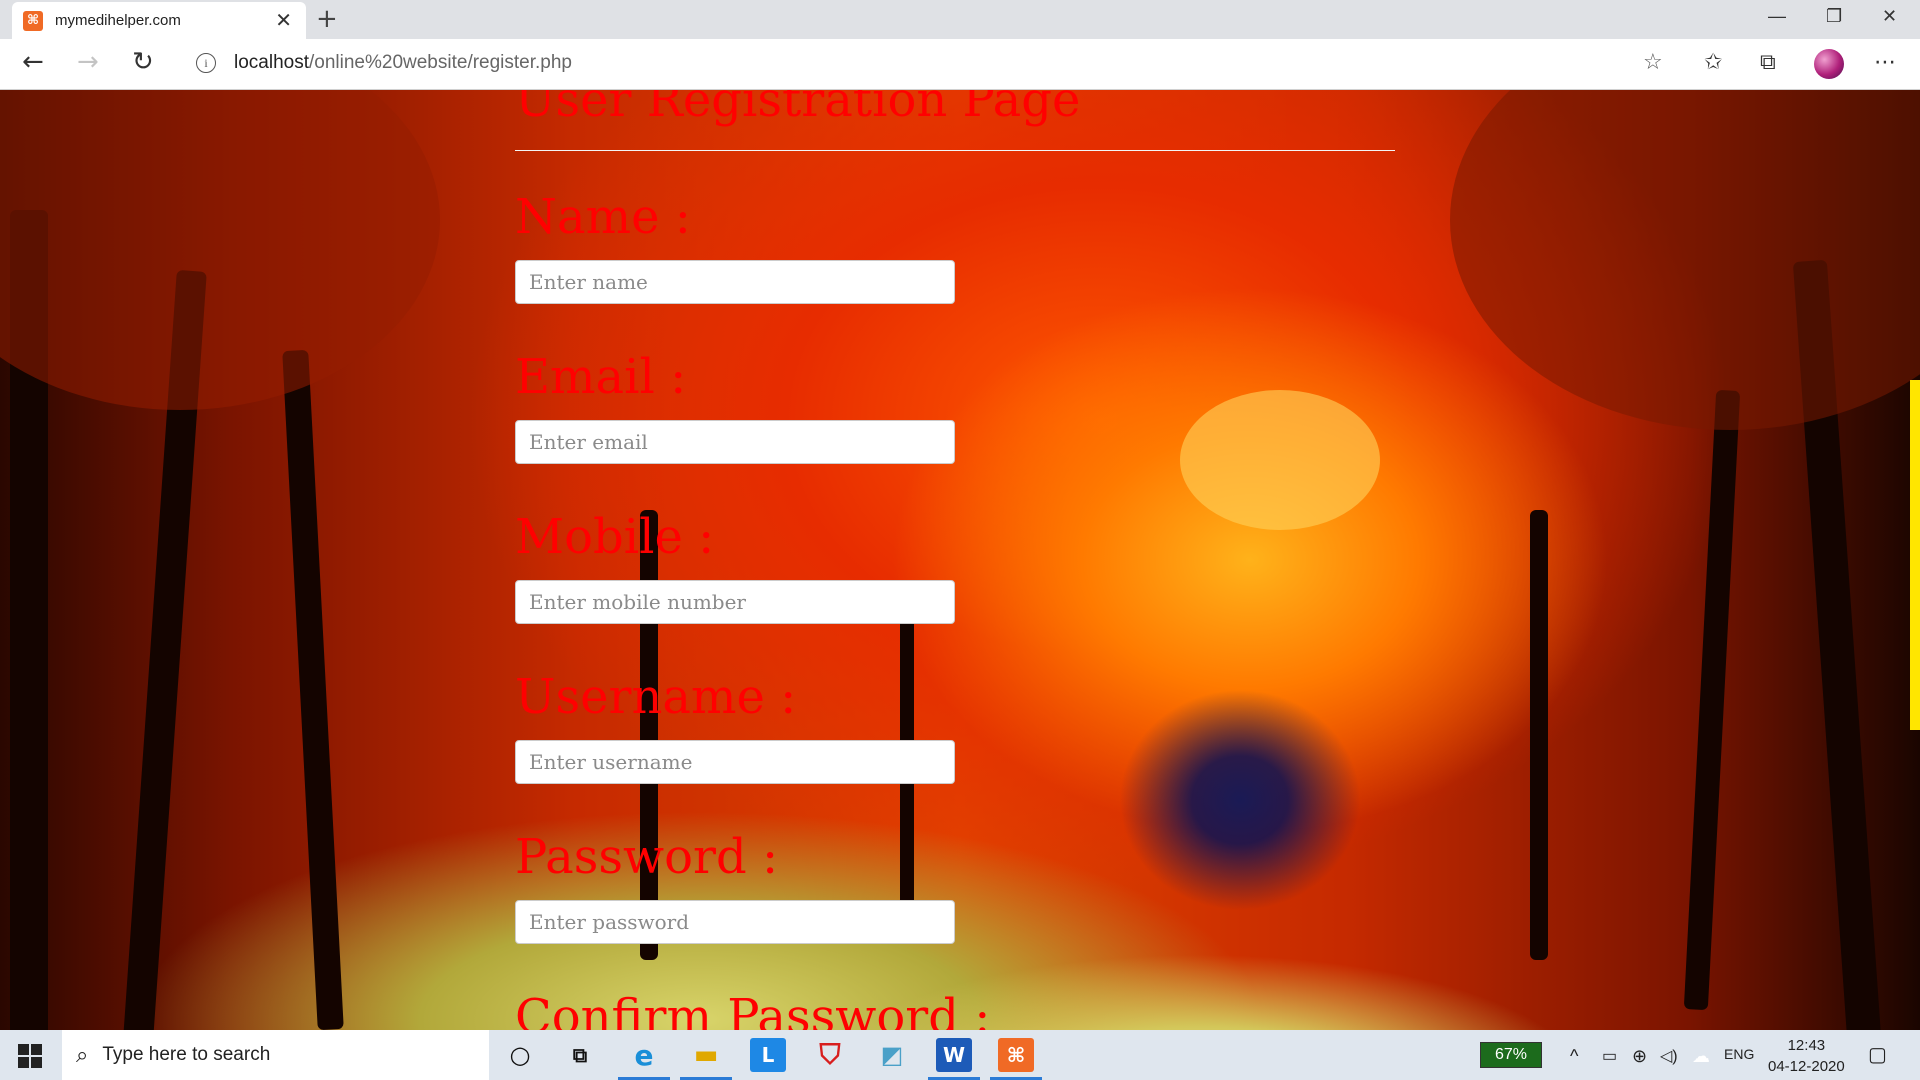  Describe the element at coordinates (1768, 62) in the screenshot. I see `collections-icon: ⧉` at that location.